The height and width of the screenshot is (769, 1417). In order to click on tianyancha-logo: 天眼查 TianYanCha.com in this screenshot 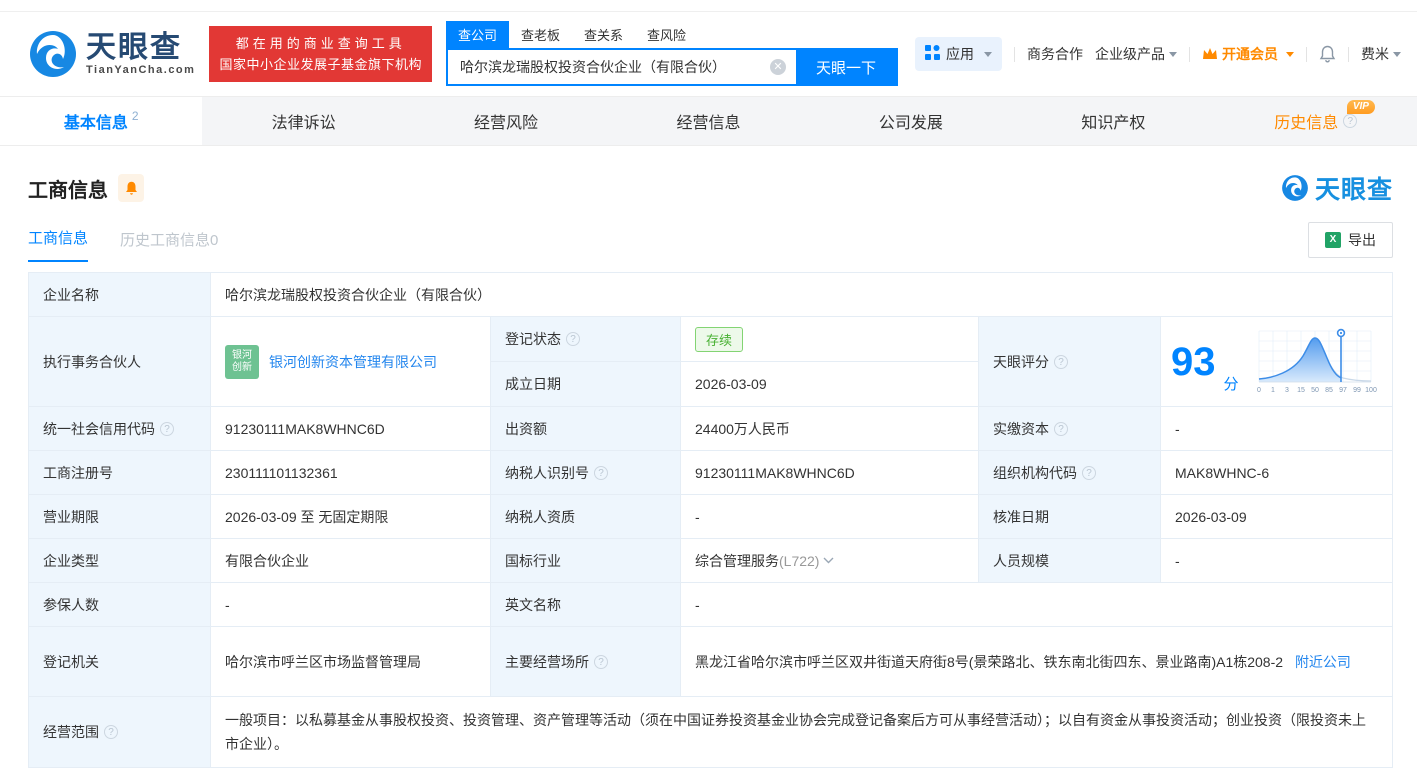, I will do `click(111, 54)`.